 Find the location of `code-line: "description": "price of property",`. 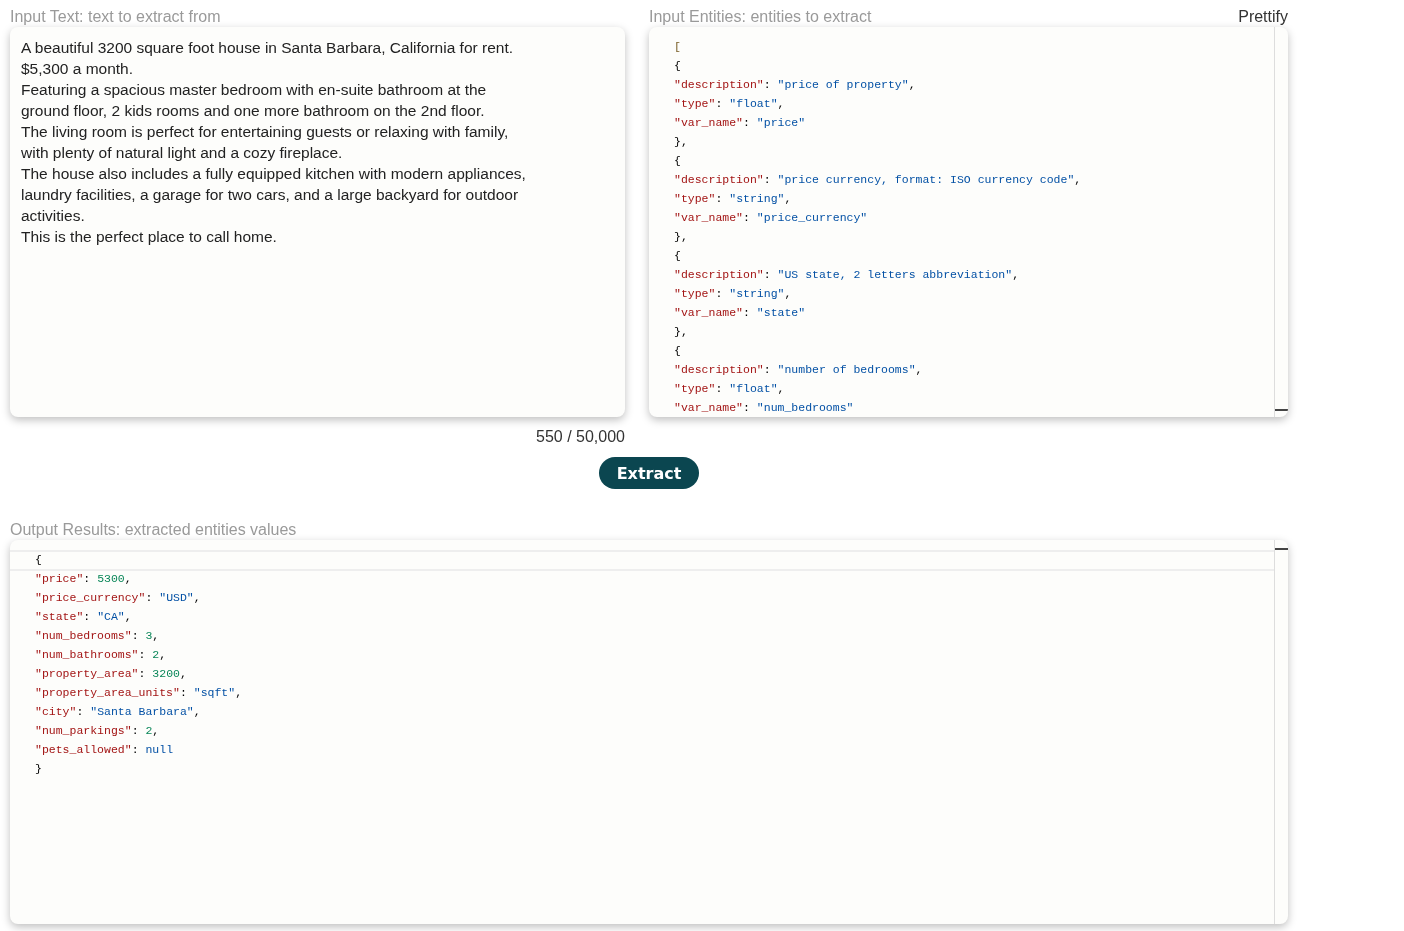

code-line: "description": "price of property", is located at coordinates (795, 85).